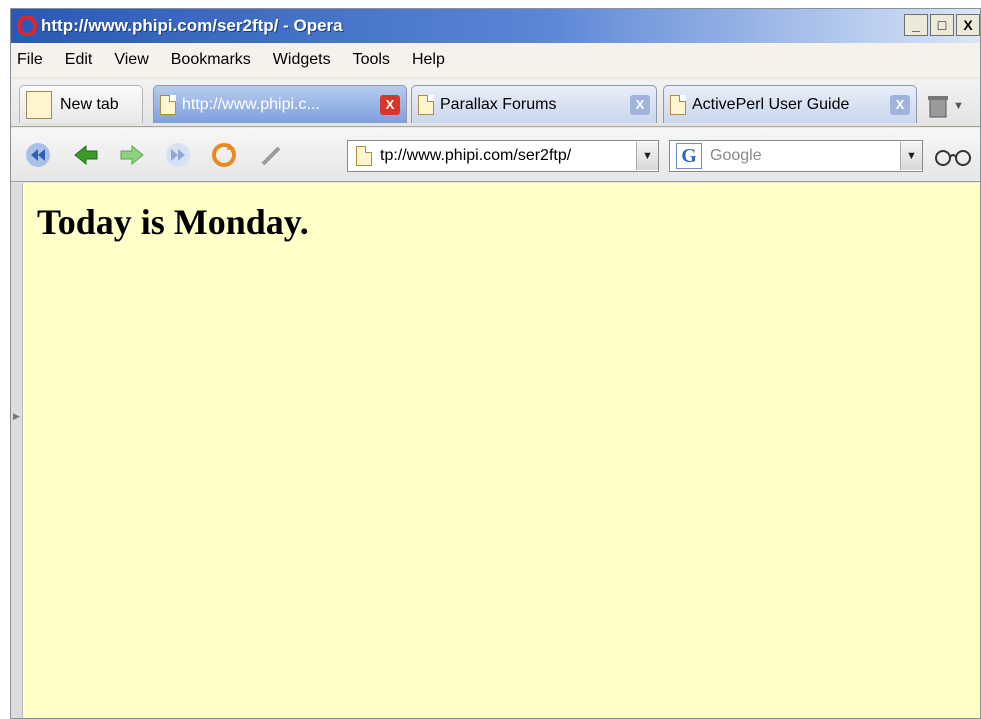  Describe the element at coordinates (38, 155) in the screenshot. I see `rewind-icon` at that location.